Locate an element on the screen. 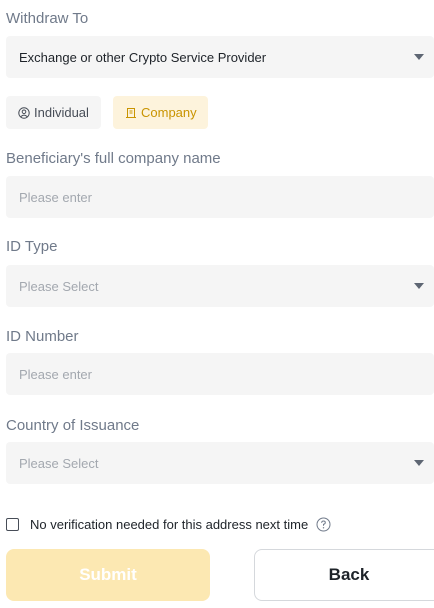 The height and width of the screenshot is (608, 434). country-placeholder: Please Select is located at coordinates (59, 463).